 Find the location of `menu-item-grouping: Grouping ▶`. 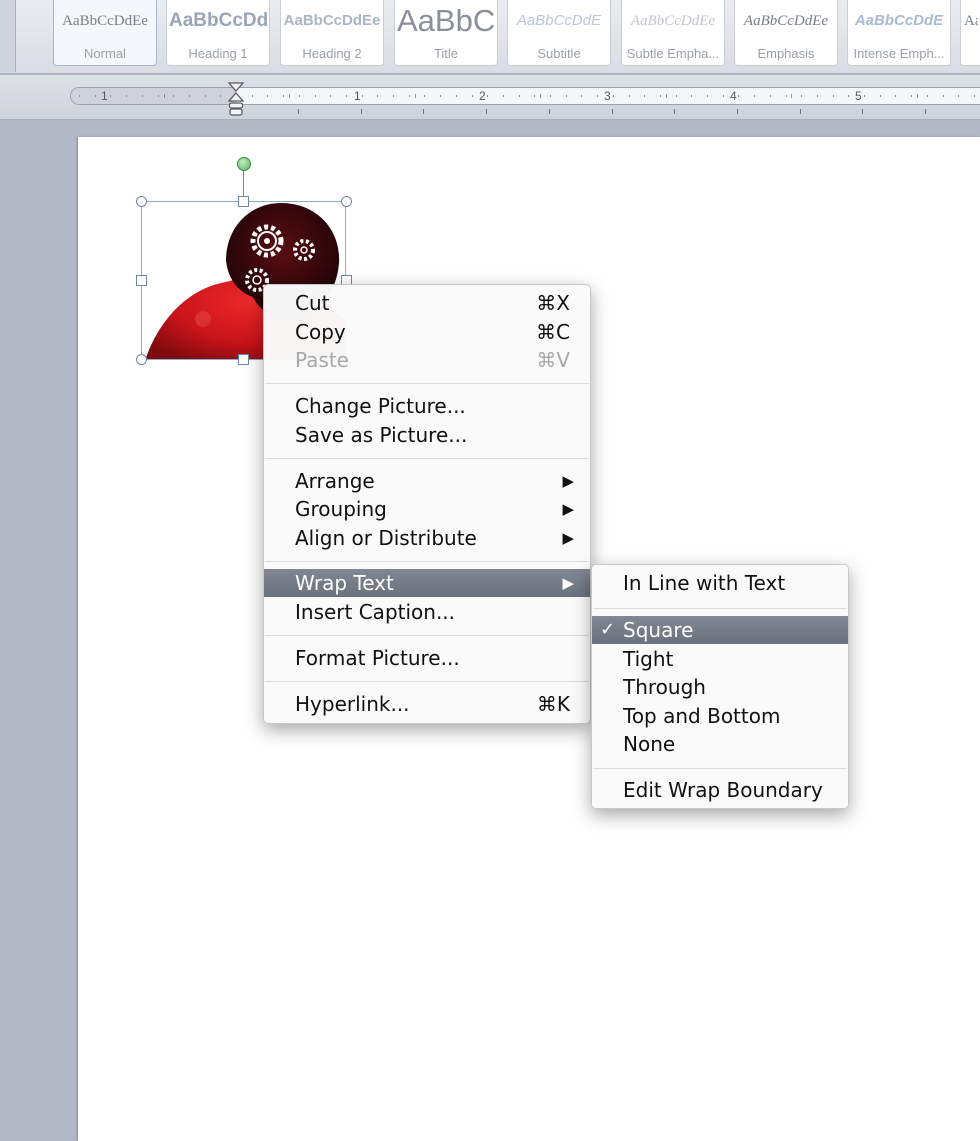

menu-item-grouping: Grouping ▶ is located at coordinates (427, 509).